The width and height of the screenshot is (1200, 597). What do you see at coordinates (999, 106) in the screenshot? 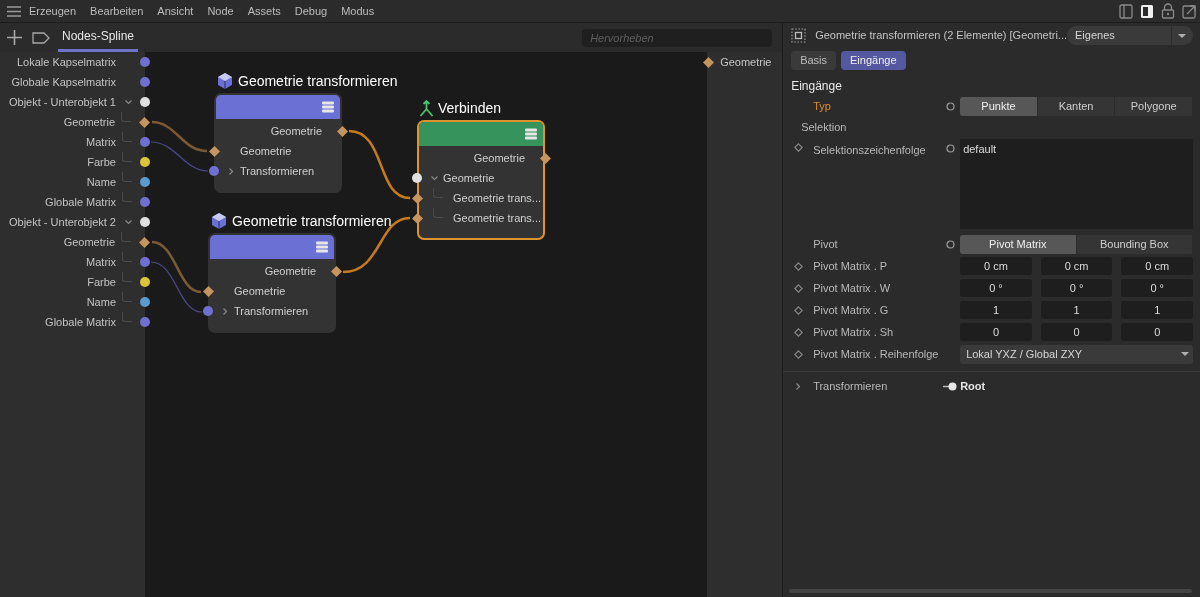
I see `segment-option: Punkte` at bounding box center [999, 106].